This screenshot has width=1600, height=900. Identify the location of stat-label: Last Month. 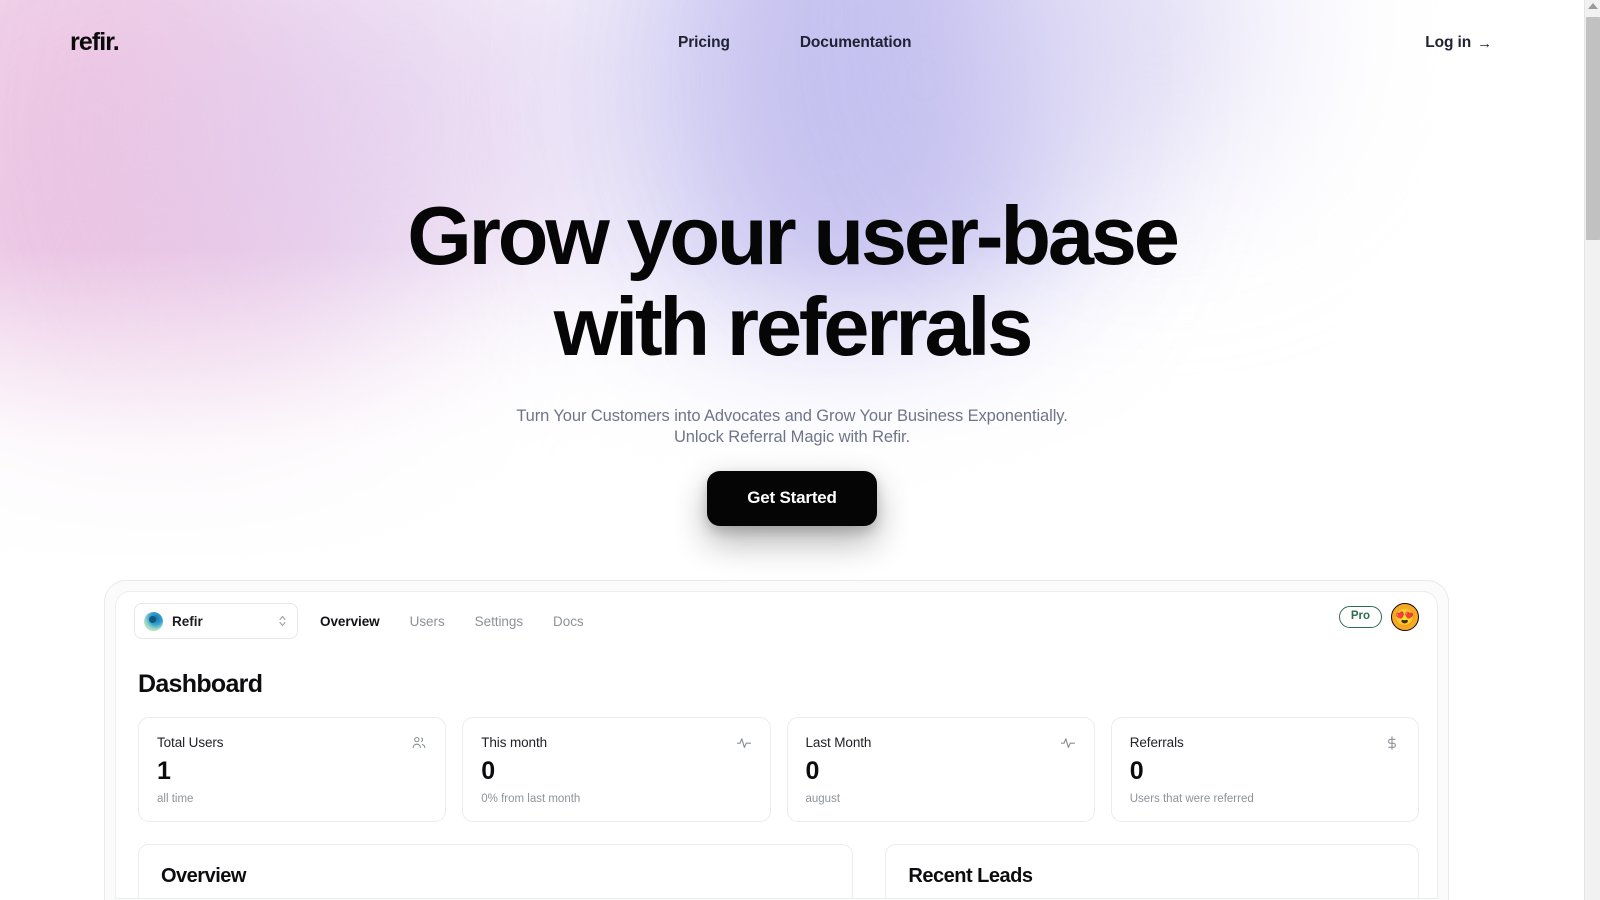
(838, 742).